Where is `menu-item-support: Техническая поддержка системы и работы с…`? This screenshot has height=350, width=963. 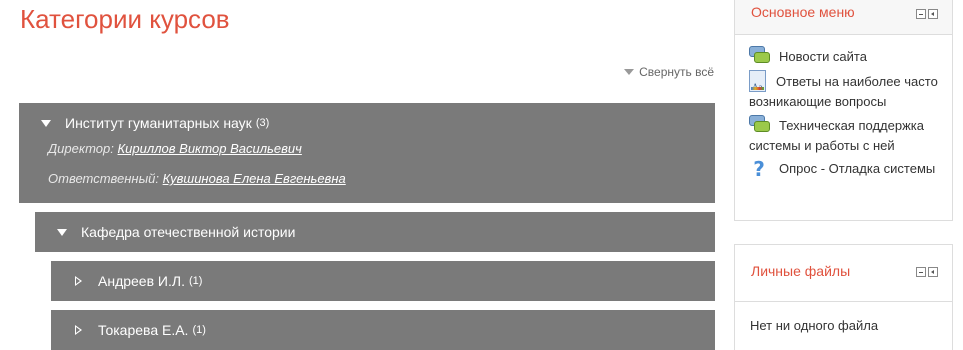 menu-item-support: Техническая поддержка системы и работы с… is located at coordinates (848, 135).